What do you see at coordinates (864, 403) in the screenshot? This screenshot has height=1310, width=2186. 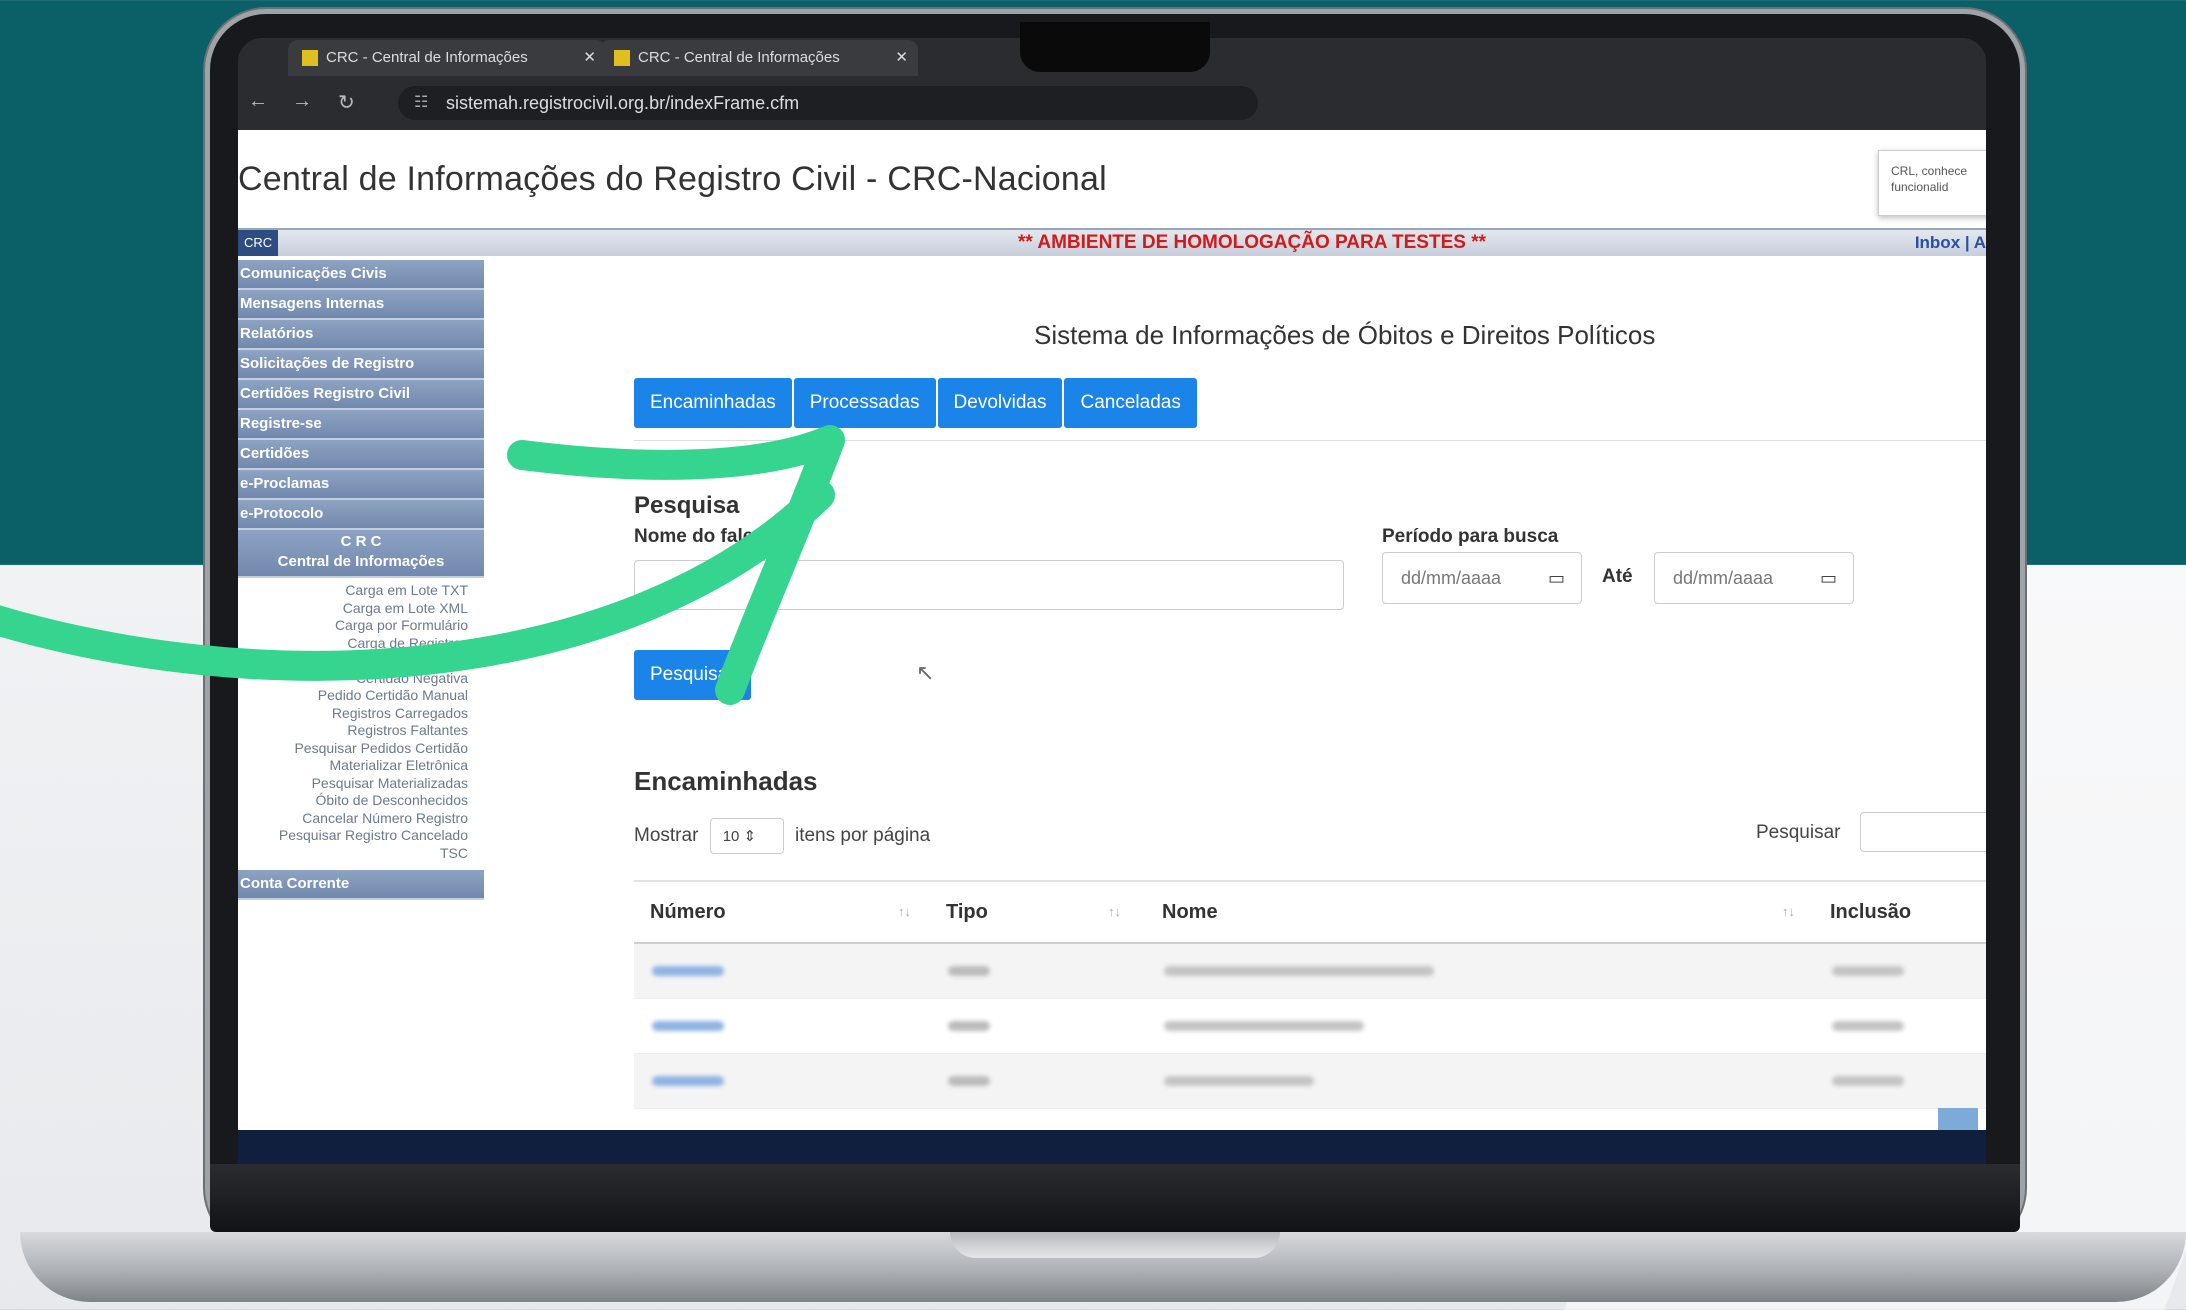 I see `tab-processadas: Processadas` at bounding box center [864, 403].